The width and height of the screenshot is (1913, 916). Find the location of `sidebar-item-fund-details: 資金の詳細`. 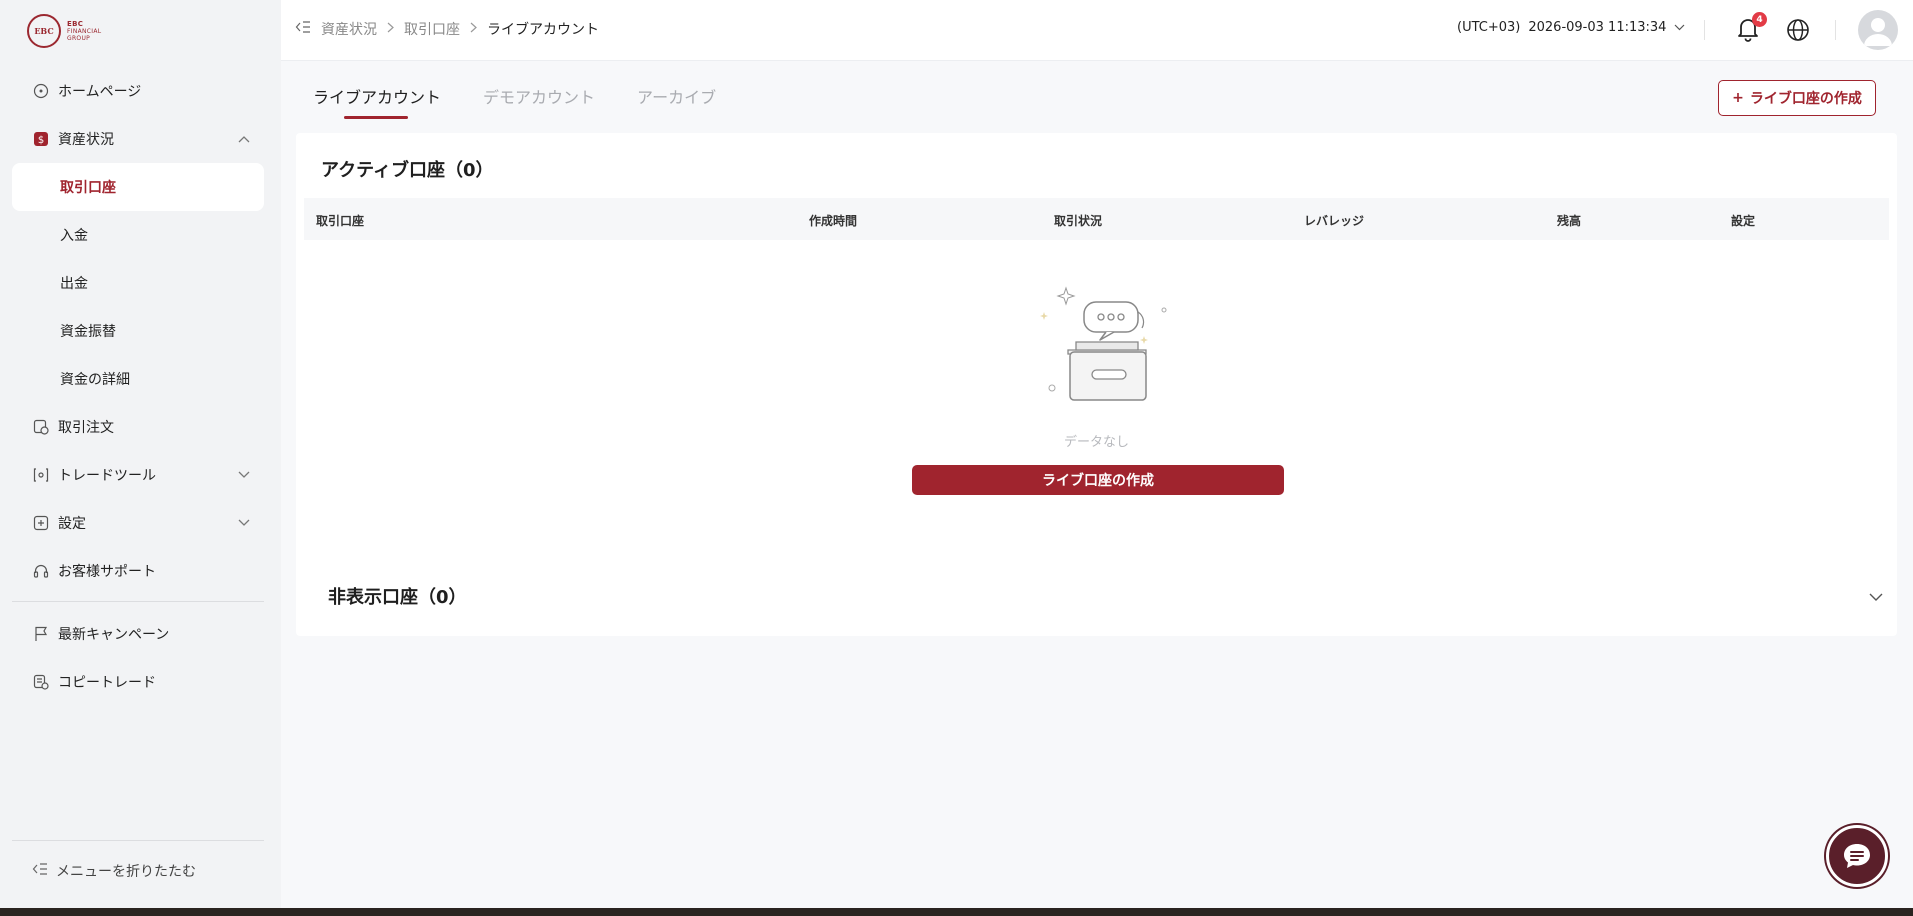

sidebar-item-fund-details: 資金の詳細 is located at coordinates (138, 379).